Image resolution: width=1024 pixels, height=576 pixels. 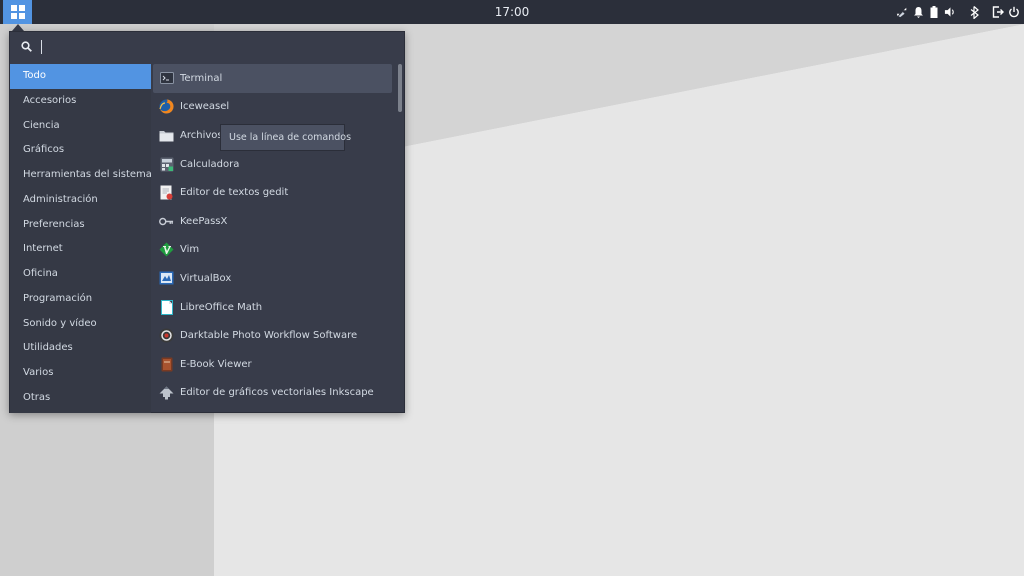 I want to click on app-item: Darktable Photo Workflow Software, so click(x=273, y=335).